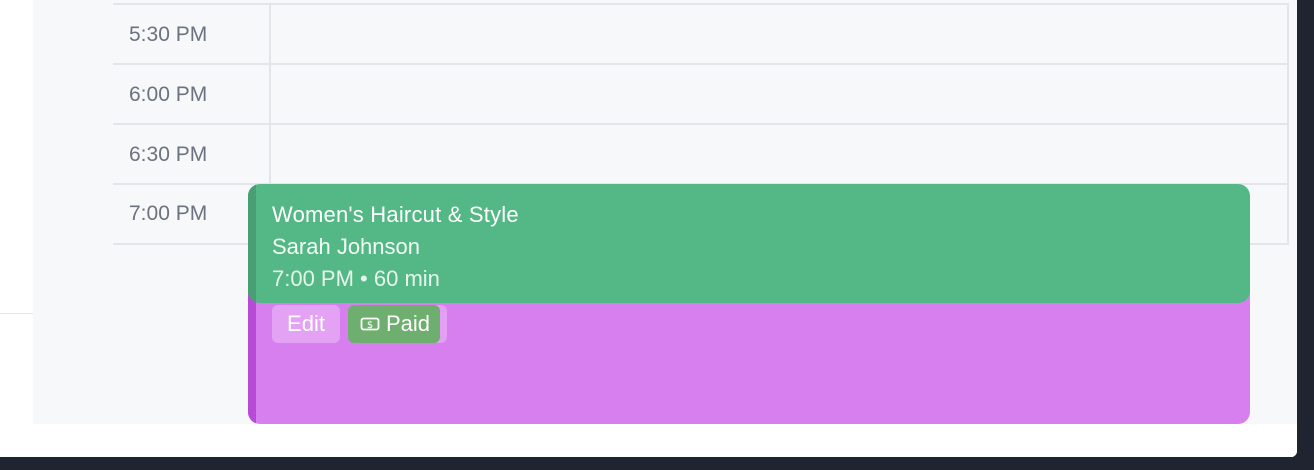 This screenshot has height=470, width=1314. Describe the element at coordinates (356, 278) in the screenshot. I see `appointment-time: 7:00 PM • 60 min` at that location.